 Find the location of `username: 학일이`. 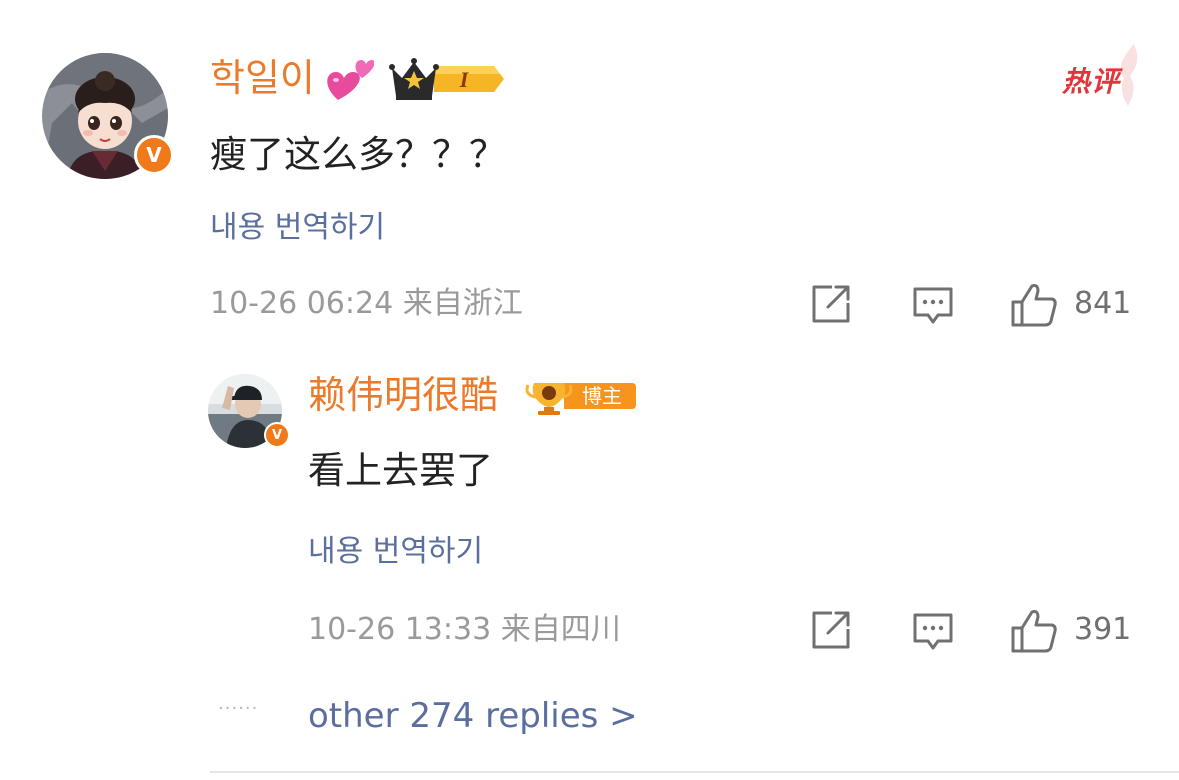

username: 학일이 is located at coordinates (262, 78).